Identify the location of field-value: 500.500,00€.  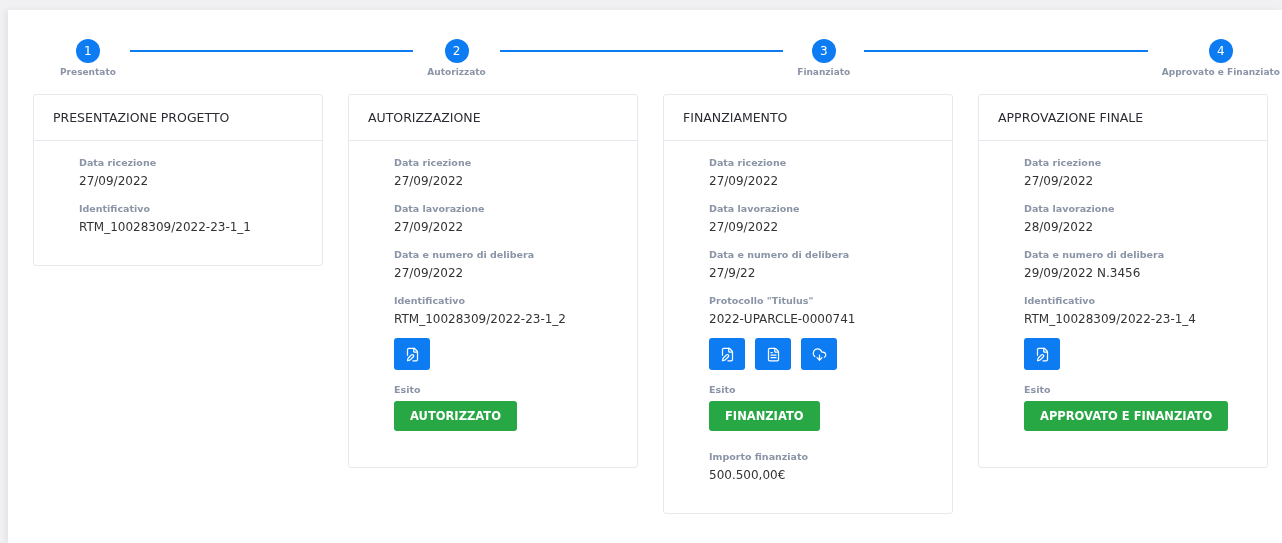
(747, 475).